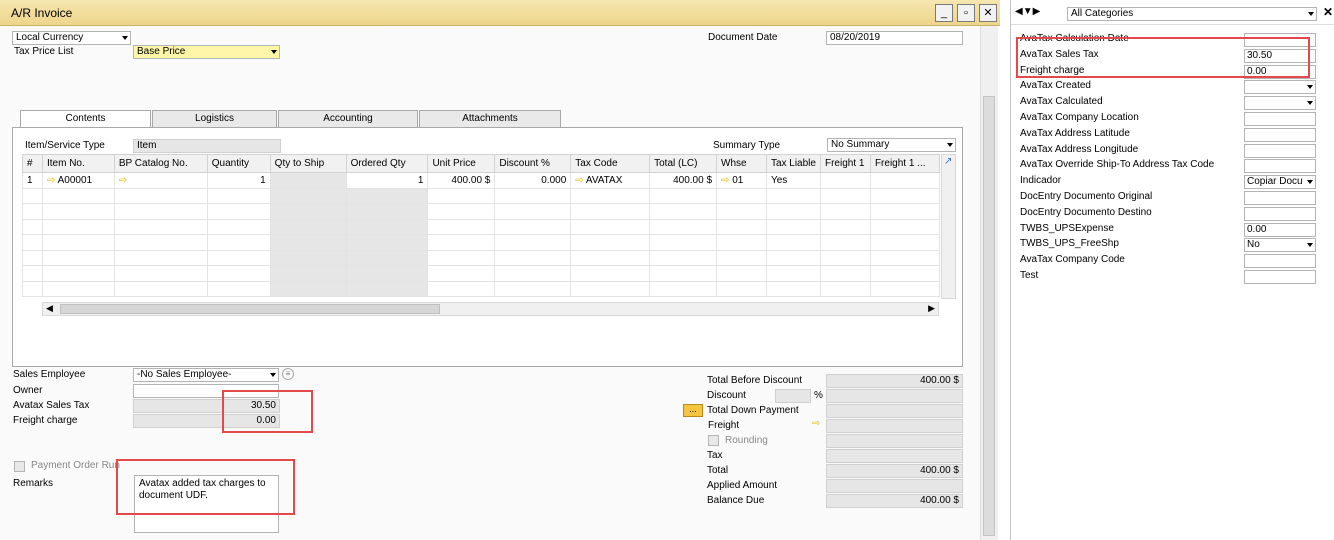 Image resolution: width=1334 pixels, height=540 pixels. Describe the element at coordinates (490, 118) in the screenshot. I see `tab-attachments: Attachments` at that location.